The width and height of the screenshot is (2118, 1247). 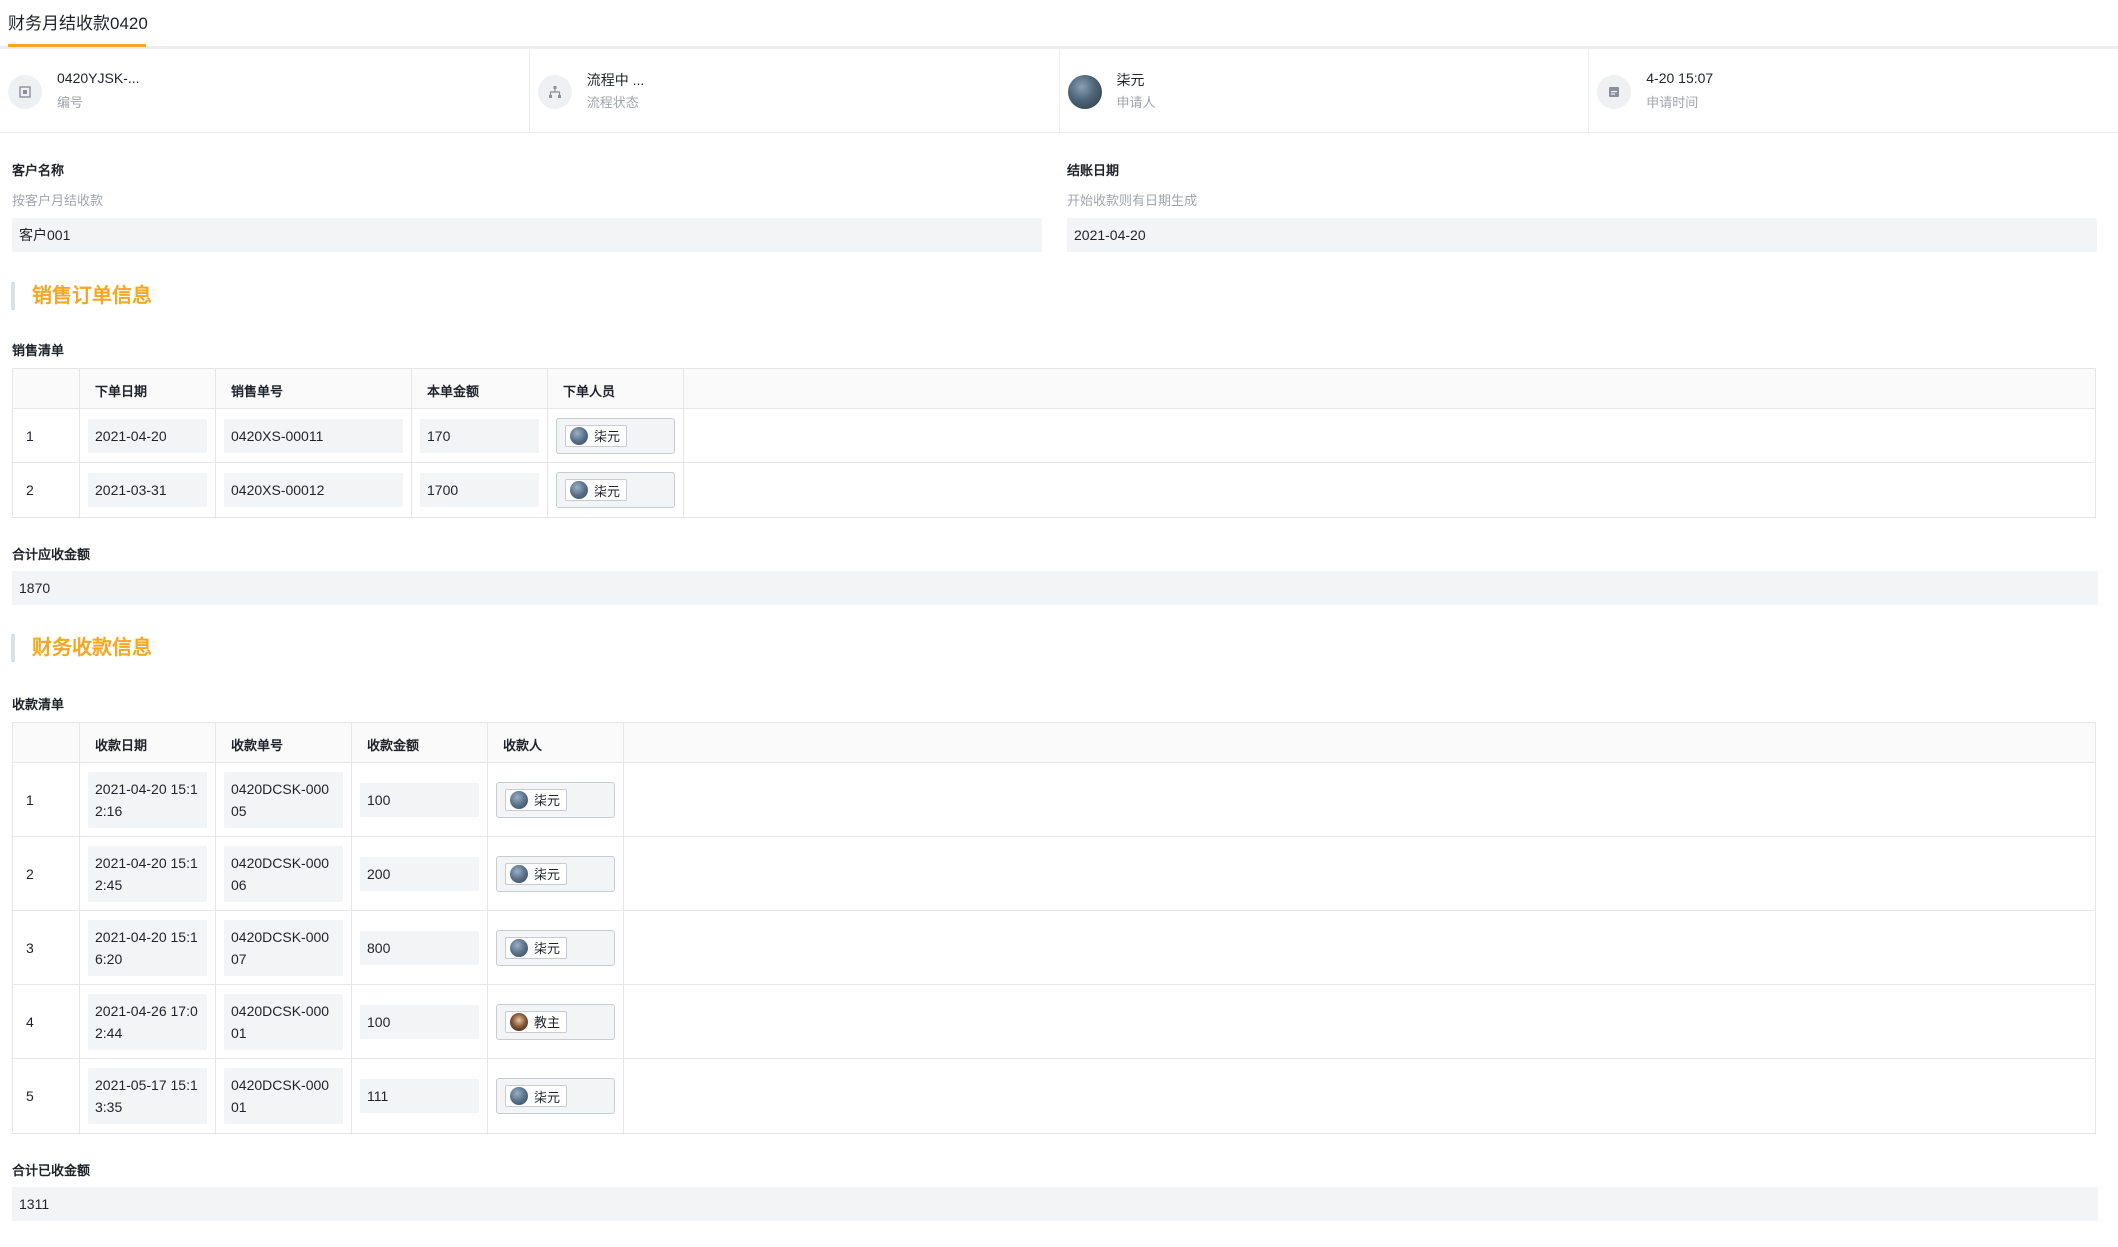 I want to click on customer-label: 客户名称, so click(x=38, y=170).